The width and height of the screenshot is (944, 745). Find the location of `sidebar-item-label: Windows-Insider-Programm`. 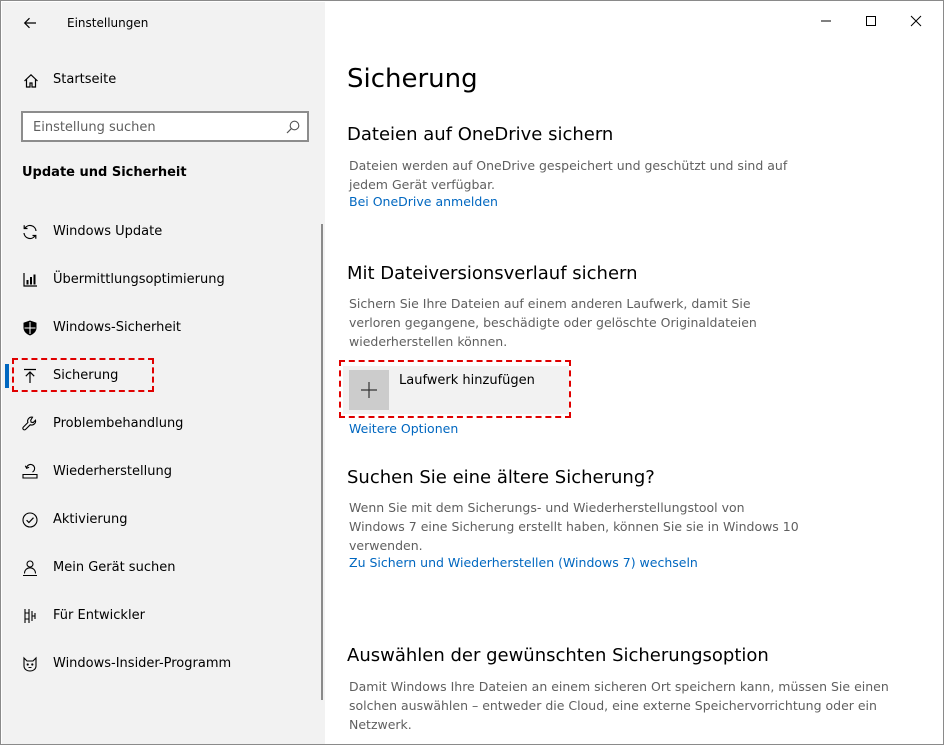

sidebar-item-label: Windows-Insider-Programm is located at coordinates (142, 663).